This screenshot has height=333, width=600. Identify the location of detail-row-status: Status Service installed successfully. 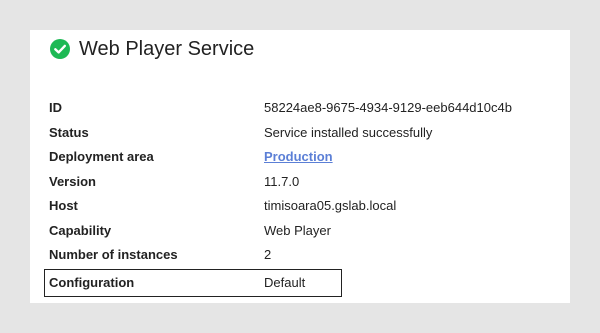
(294, 133).